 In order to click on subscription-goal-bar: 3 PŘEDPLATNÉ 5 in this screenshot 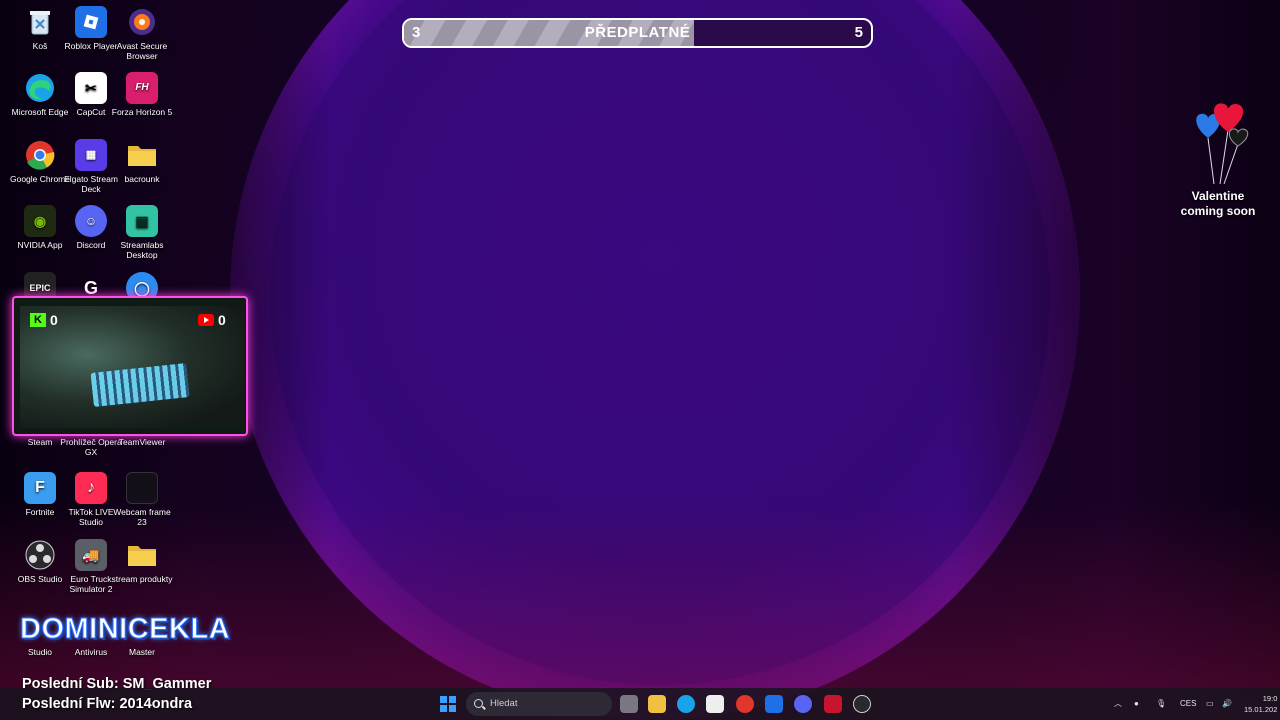, I will do `click(637, 33)`.